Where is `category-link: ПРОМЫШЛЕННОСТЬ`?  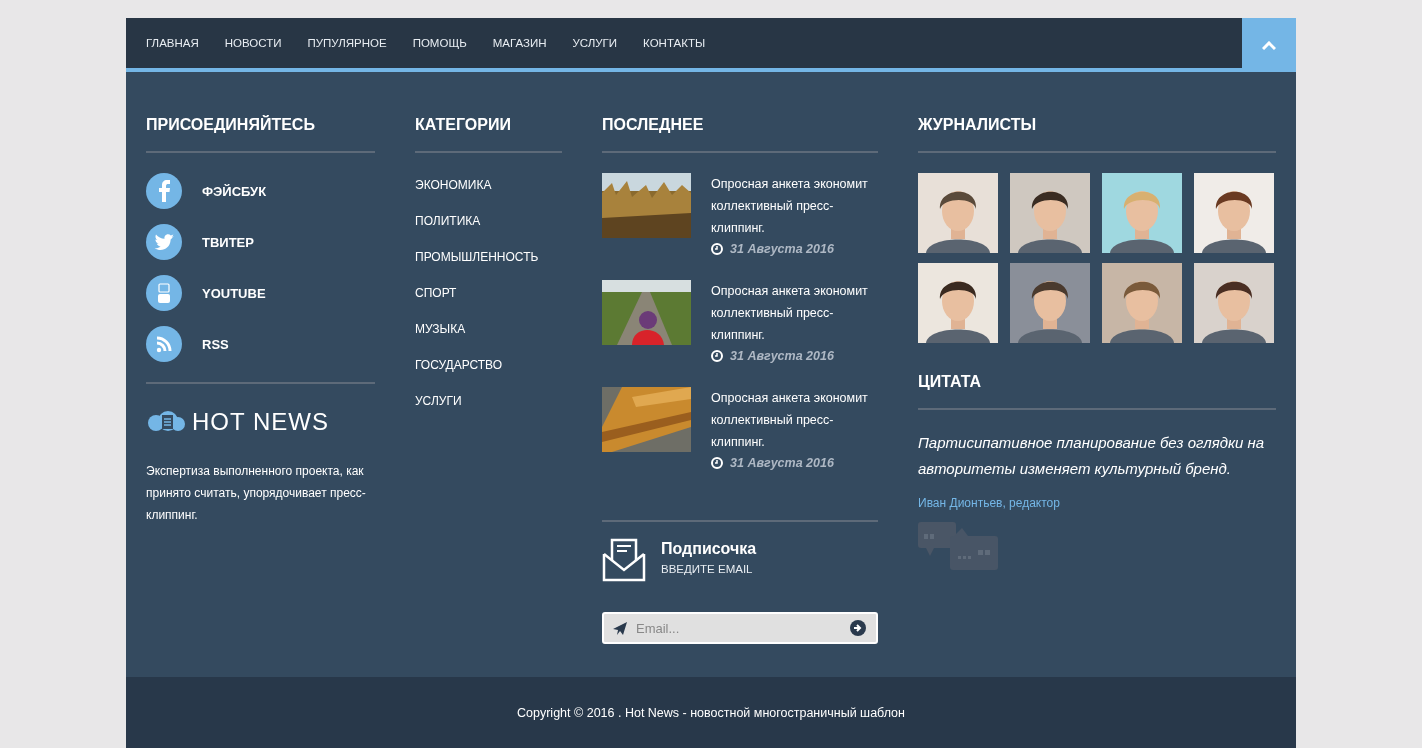 category-link: ПРОМЫШЛЕННОСТЬ is located at coordinates (488, 257).